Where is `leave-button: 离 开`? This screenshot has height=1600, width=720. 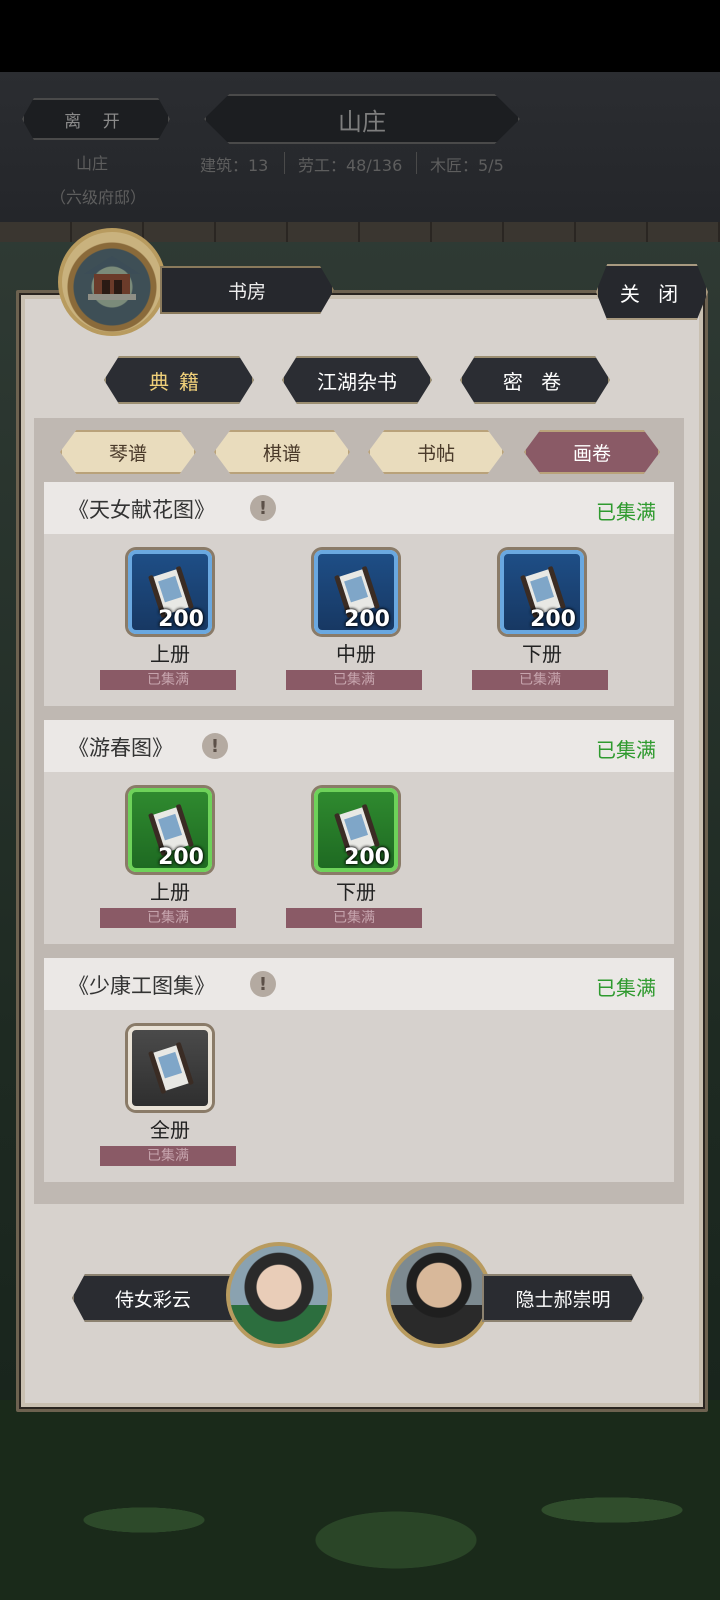 leave-button: 离 开 is located at coordinates (96, 119).